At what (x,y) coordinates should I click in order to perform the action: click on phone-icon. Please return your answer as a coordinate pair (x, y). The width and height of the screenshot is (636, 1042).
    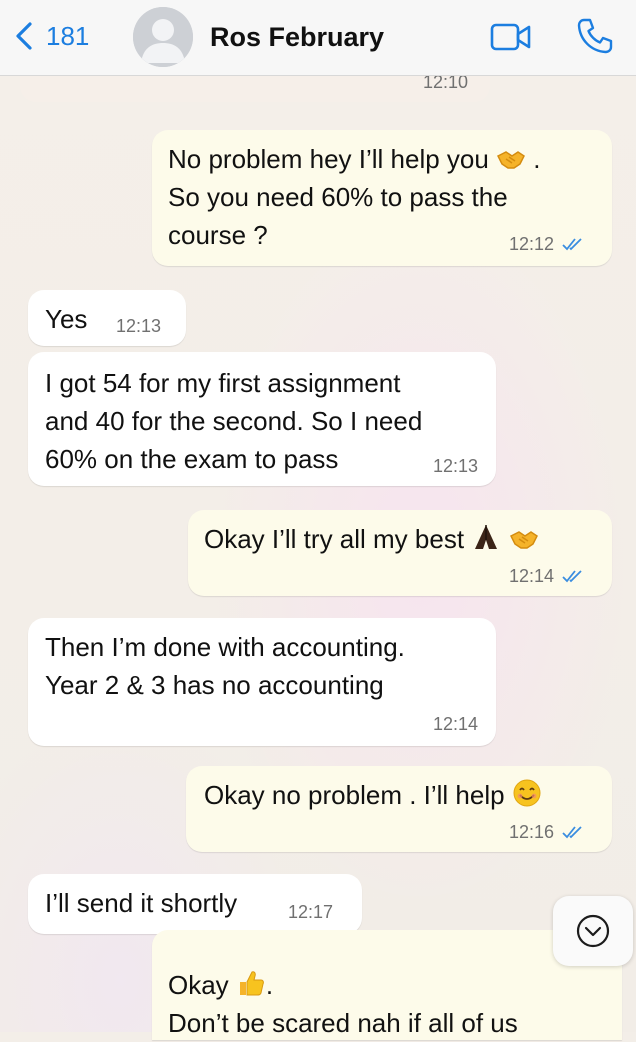
    Looking at the image, I should click on (595, 36).